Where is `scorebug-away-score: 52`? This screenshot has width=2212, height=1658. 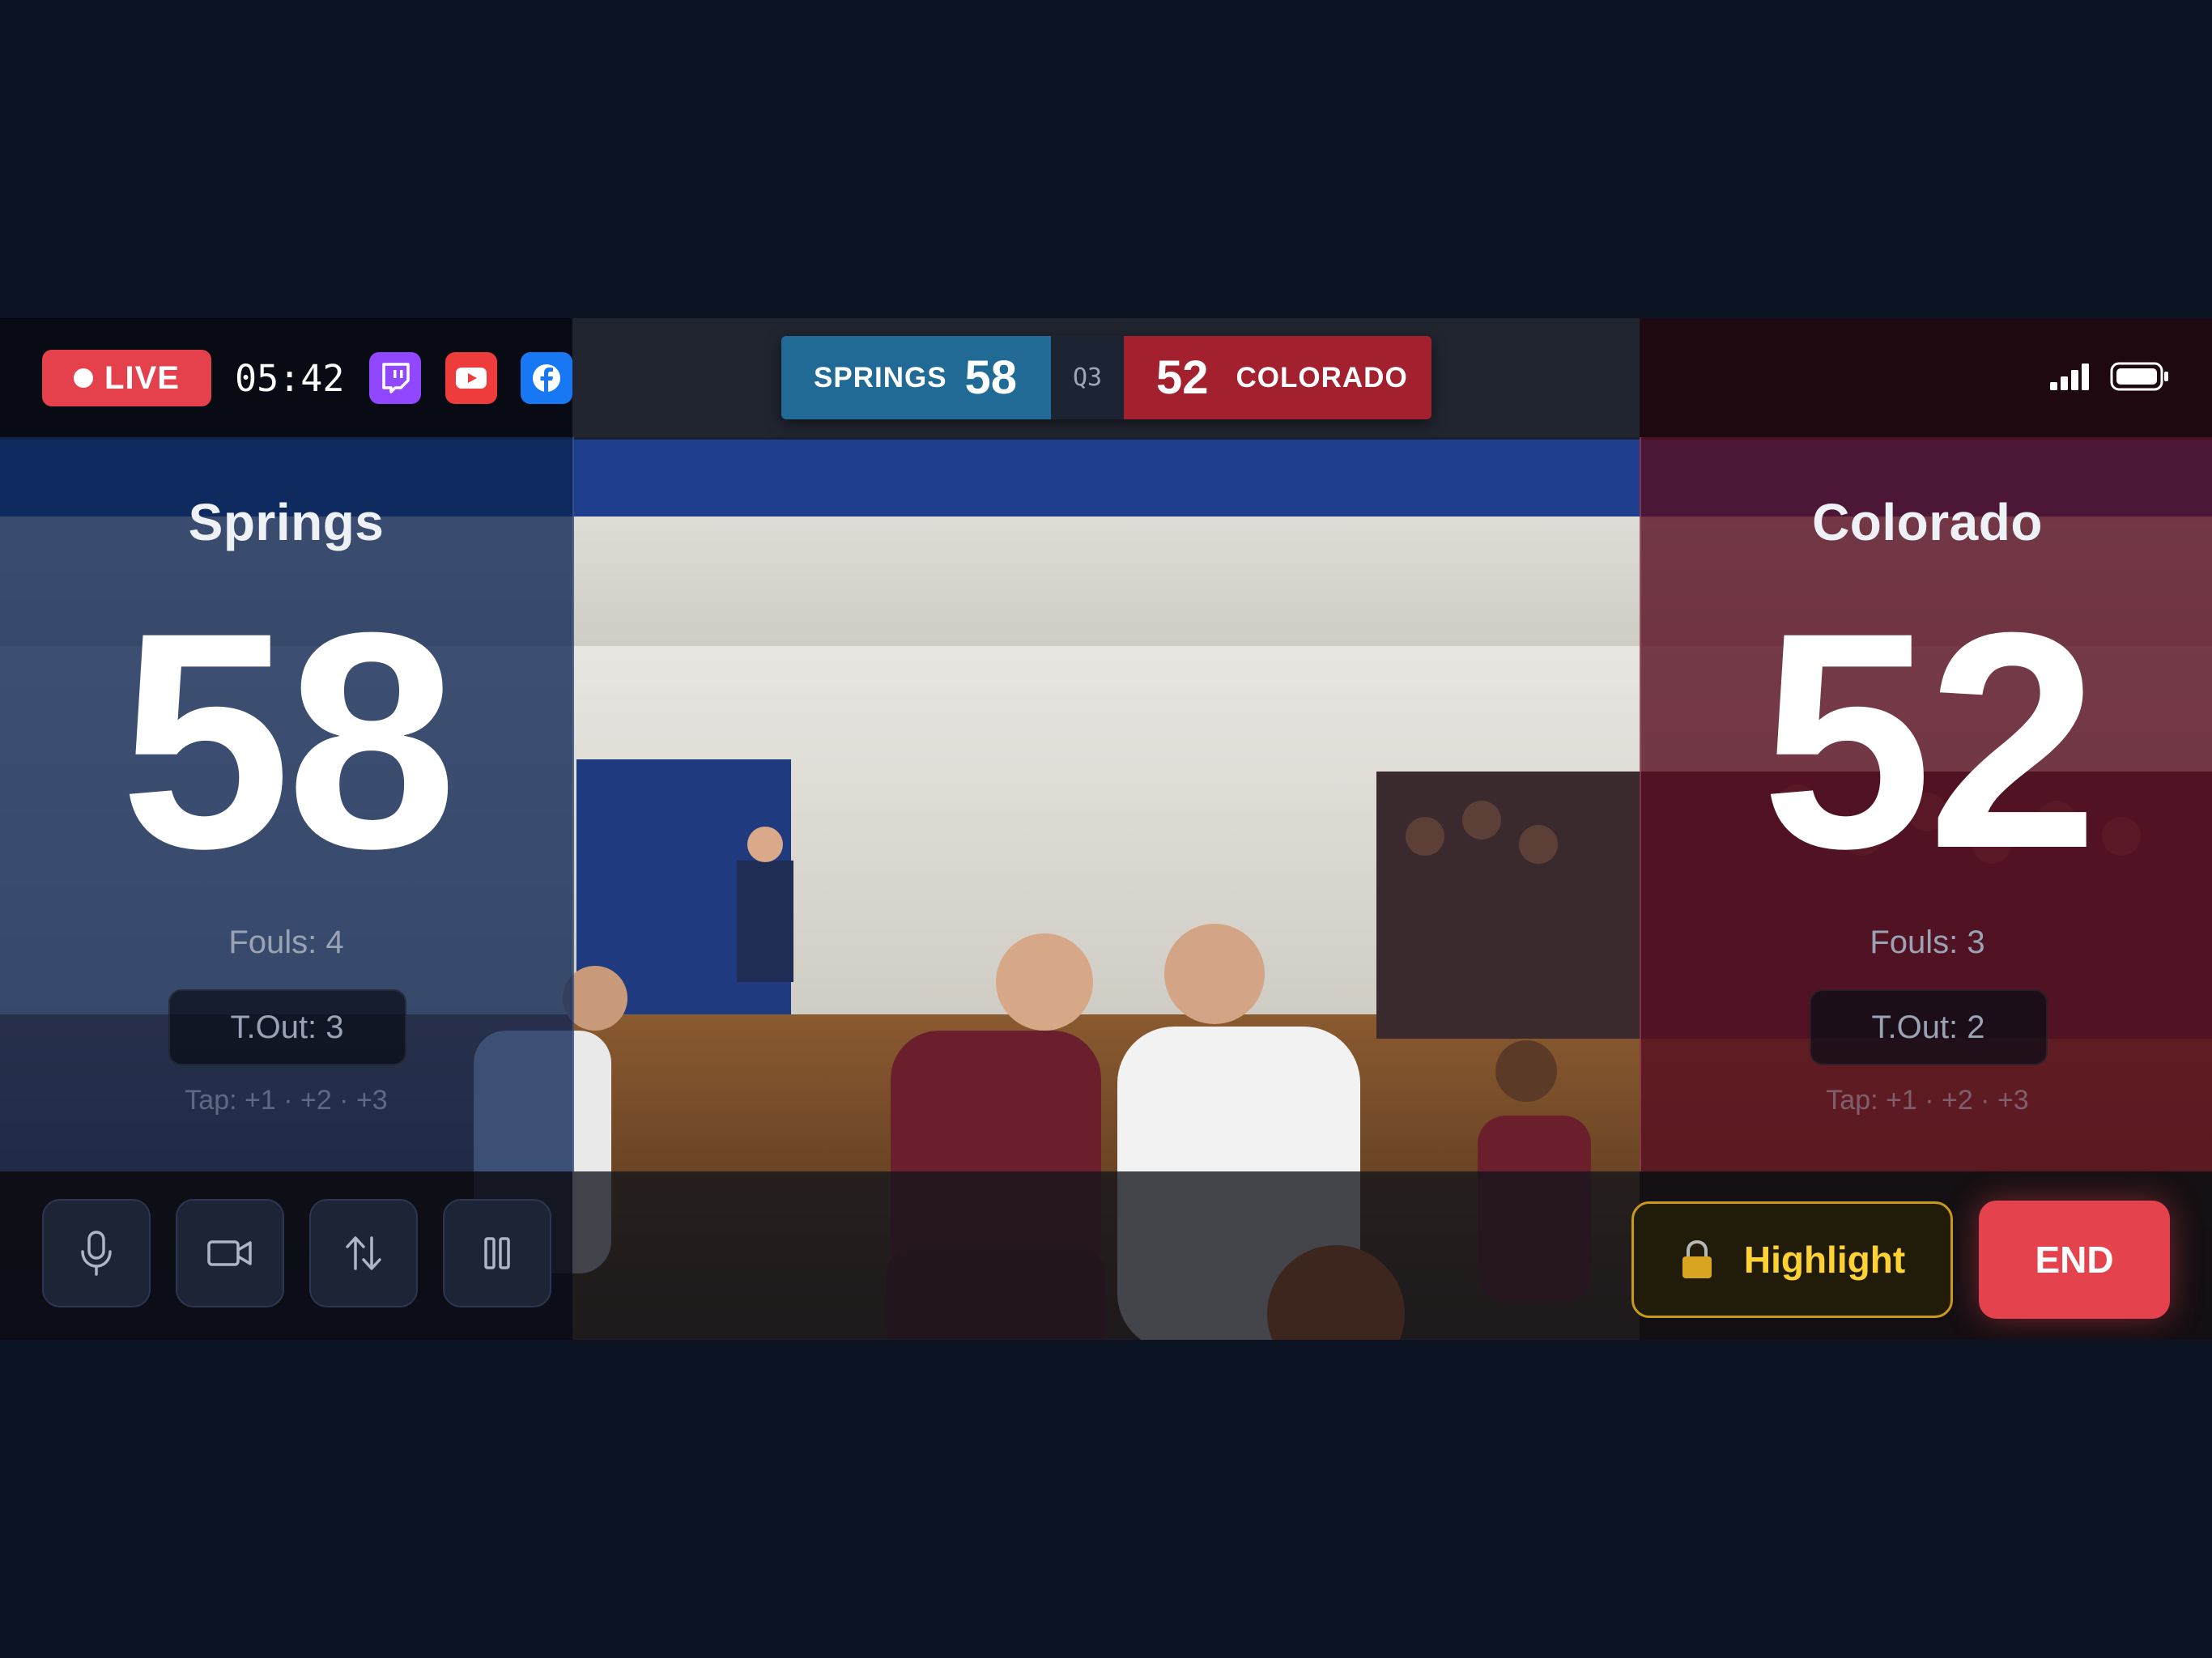
scorebug-away-score: 52 is located at coordinates (1182, 377).